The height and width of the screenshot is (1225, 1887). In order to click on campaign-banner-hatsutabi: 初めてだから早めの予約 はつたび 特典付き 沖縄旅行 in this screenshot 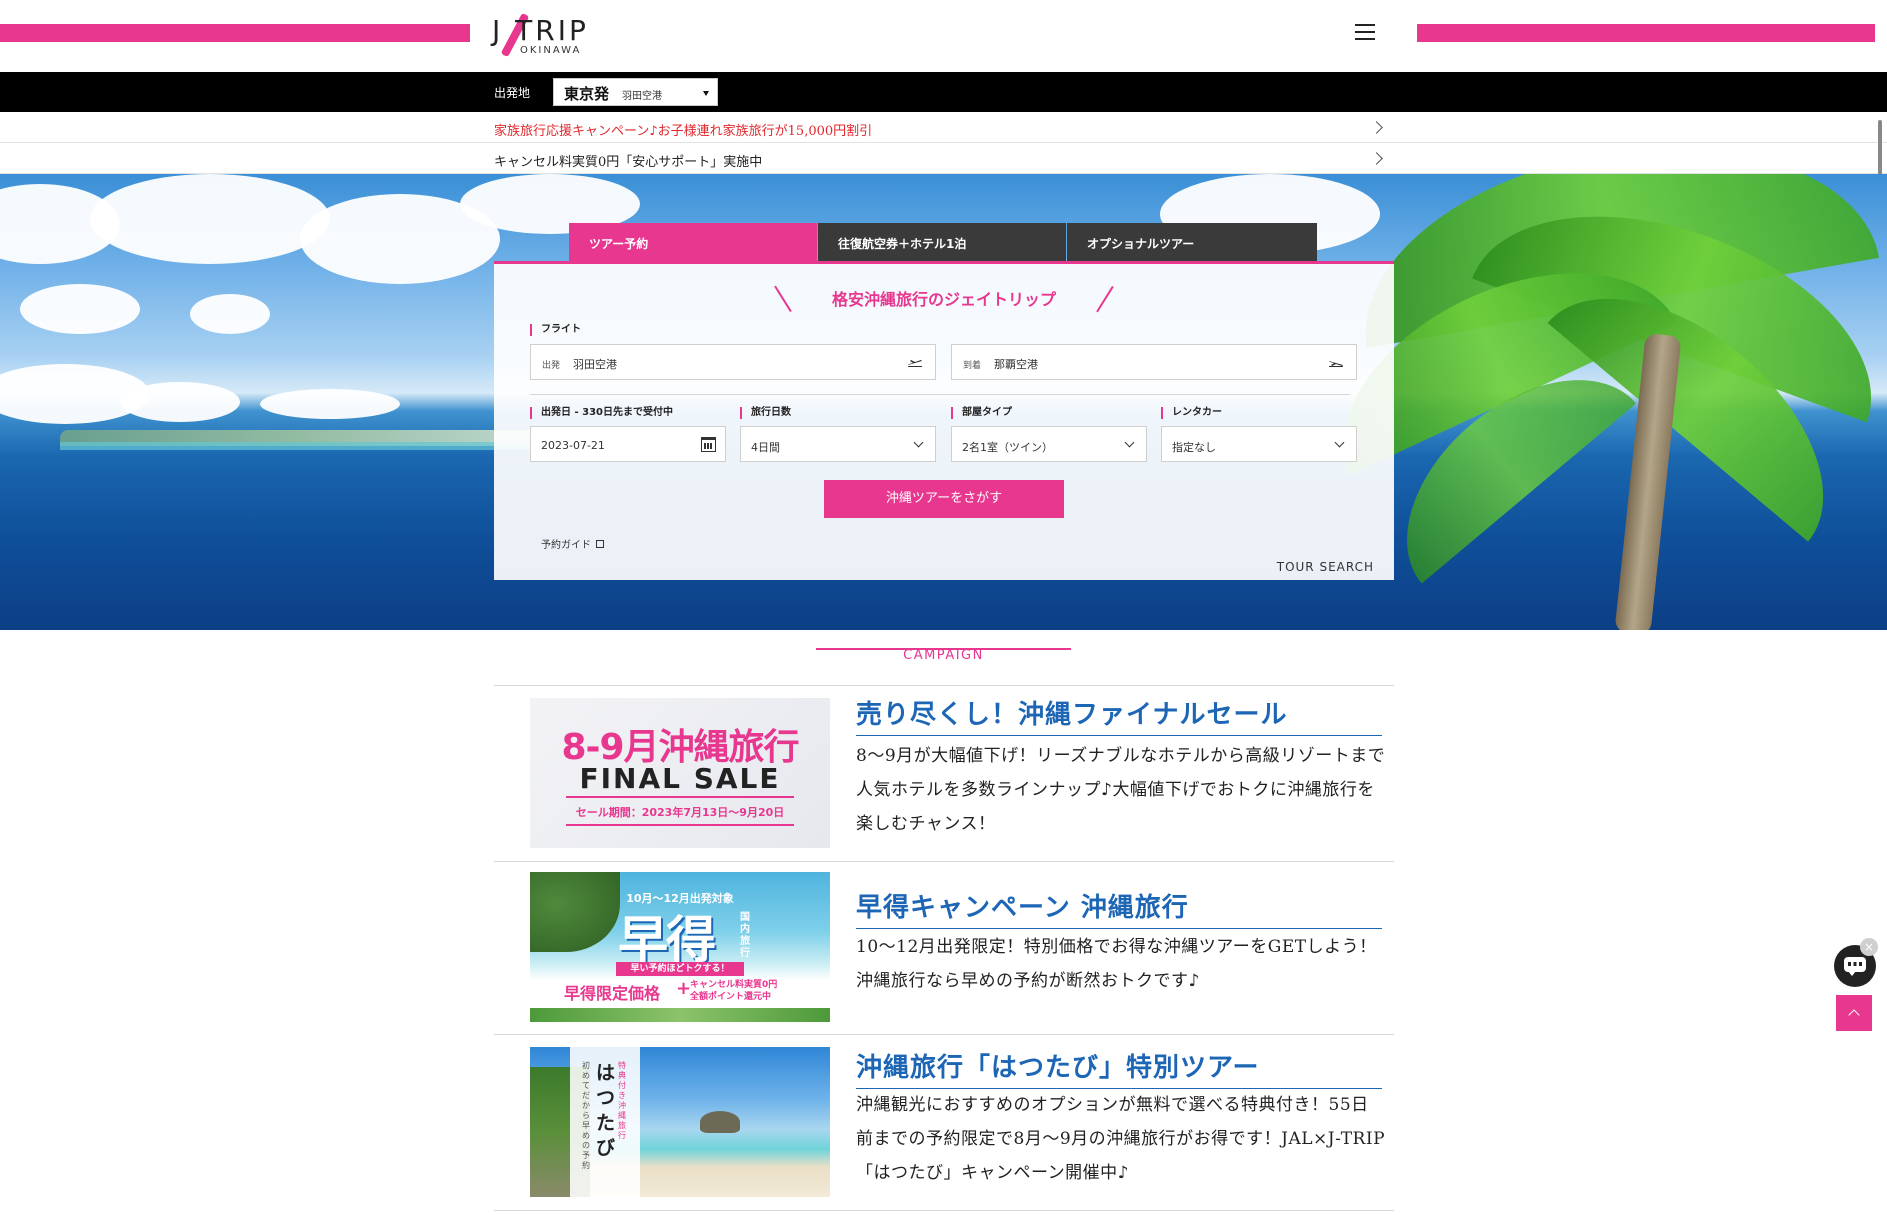, I will do `click(680, 1122)`.